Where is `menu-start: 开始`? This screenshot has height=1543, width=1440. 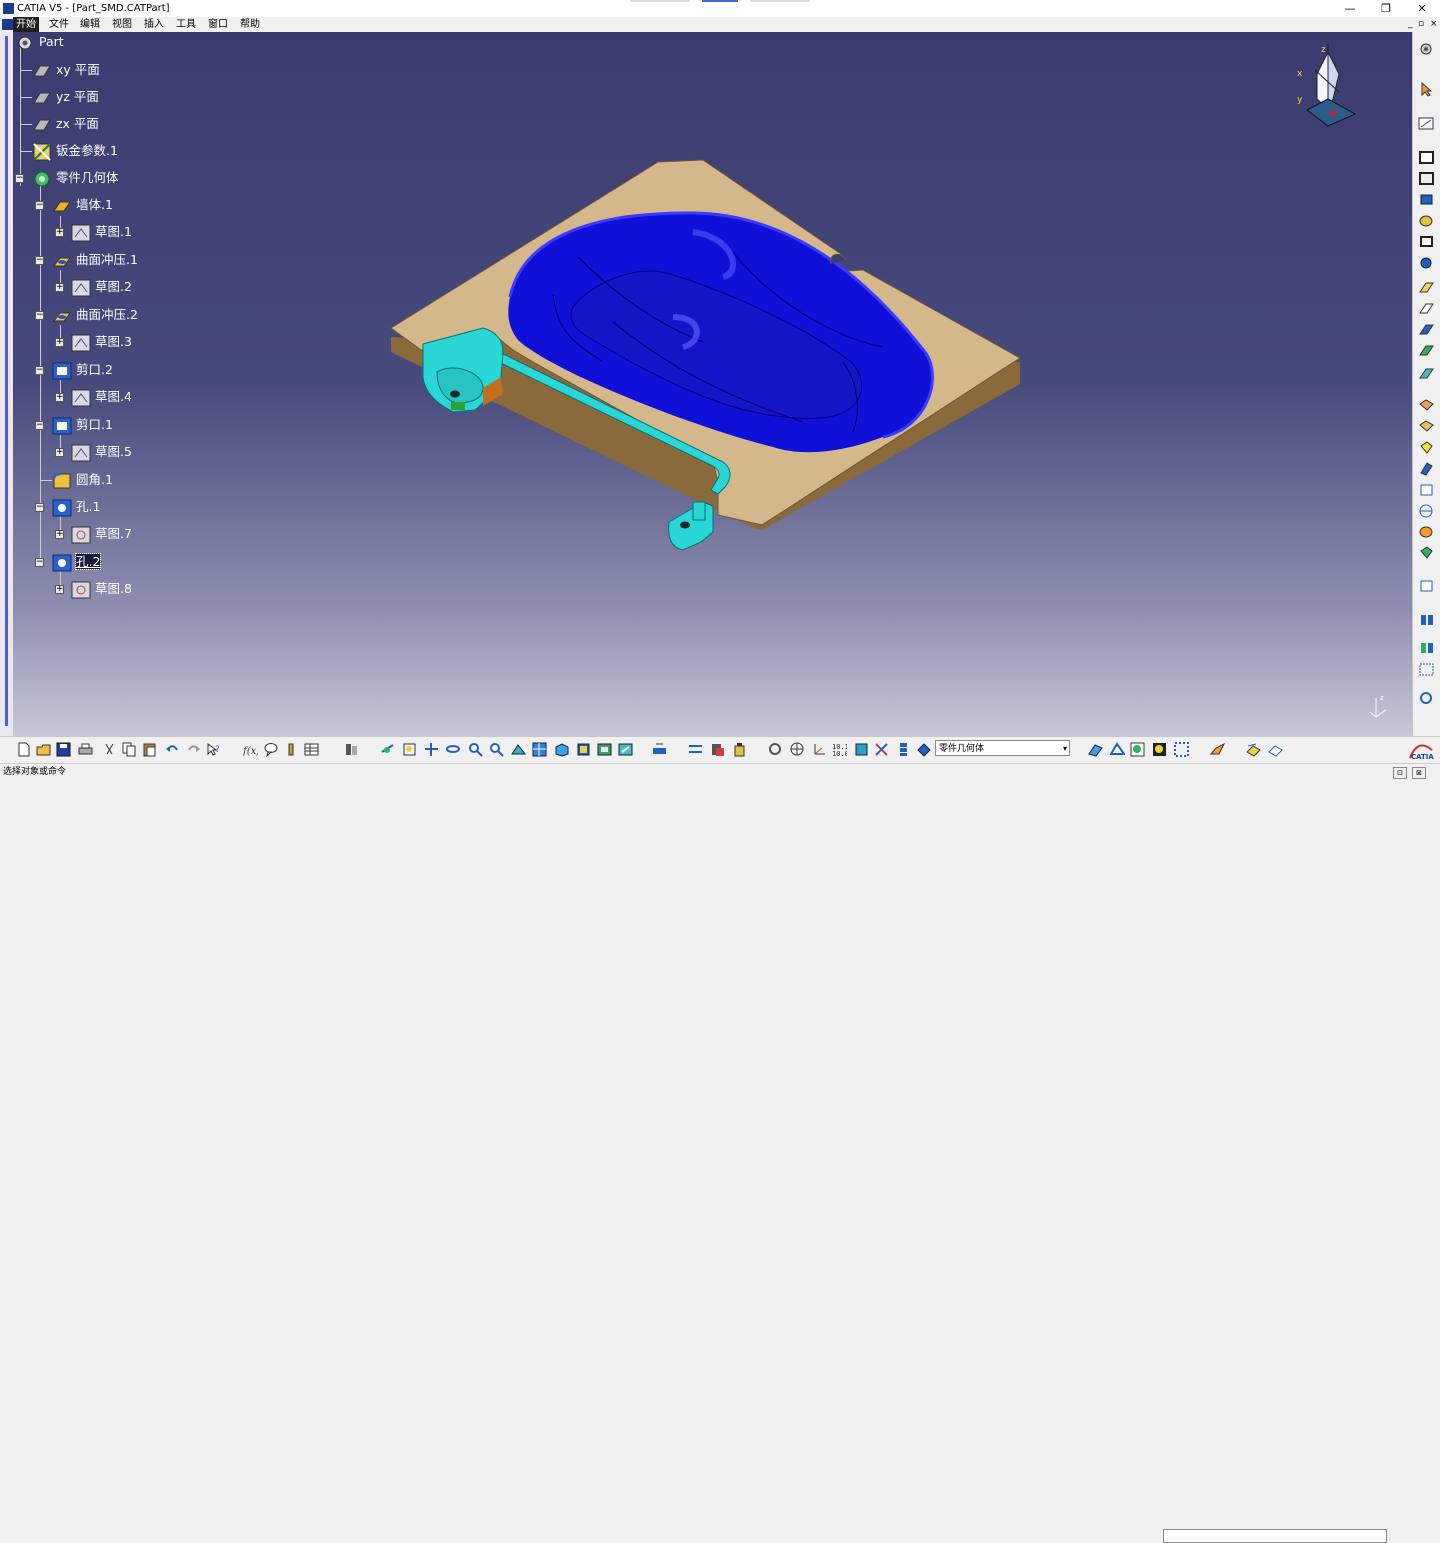
menu-start: 开始 is located at coordinates (26, 24).